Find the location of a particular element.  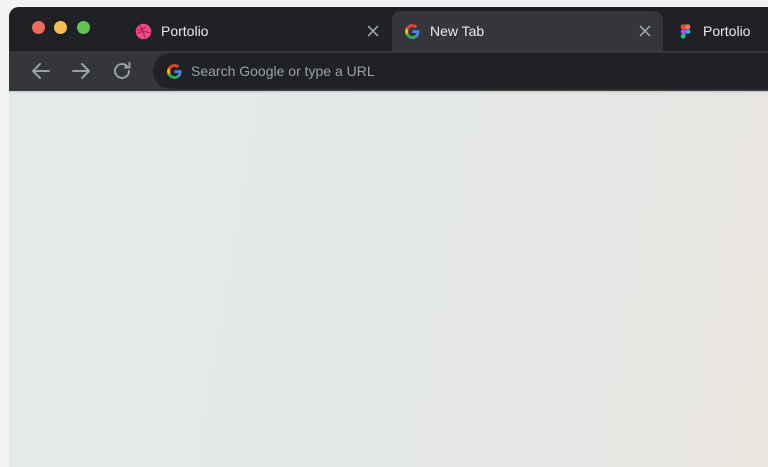

browser-toolbar: Search Google or type a URL is located at coordinates (388, 71).